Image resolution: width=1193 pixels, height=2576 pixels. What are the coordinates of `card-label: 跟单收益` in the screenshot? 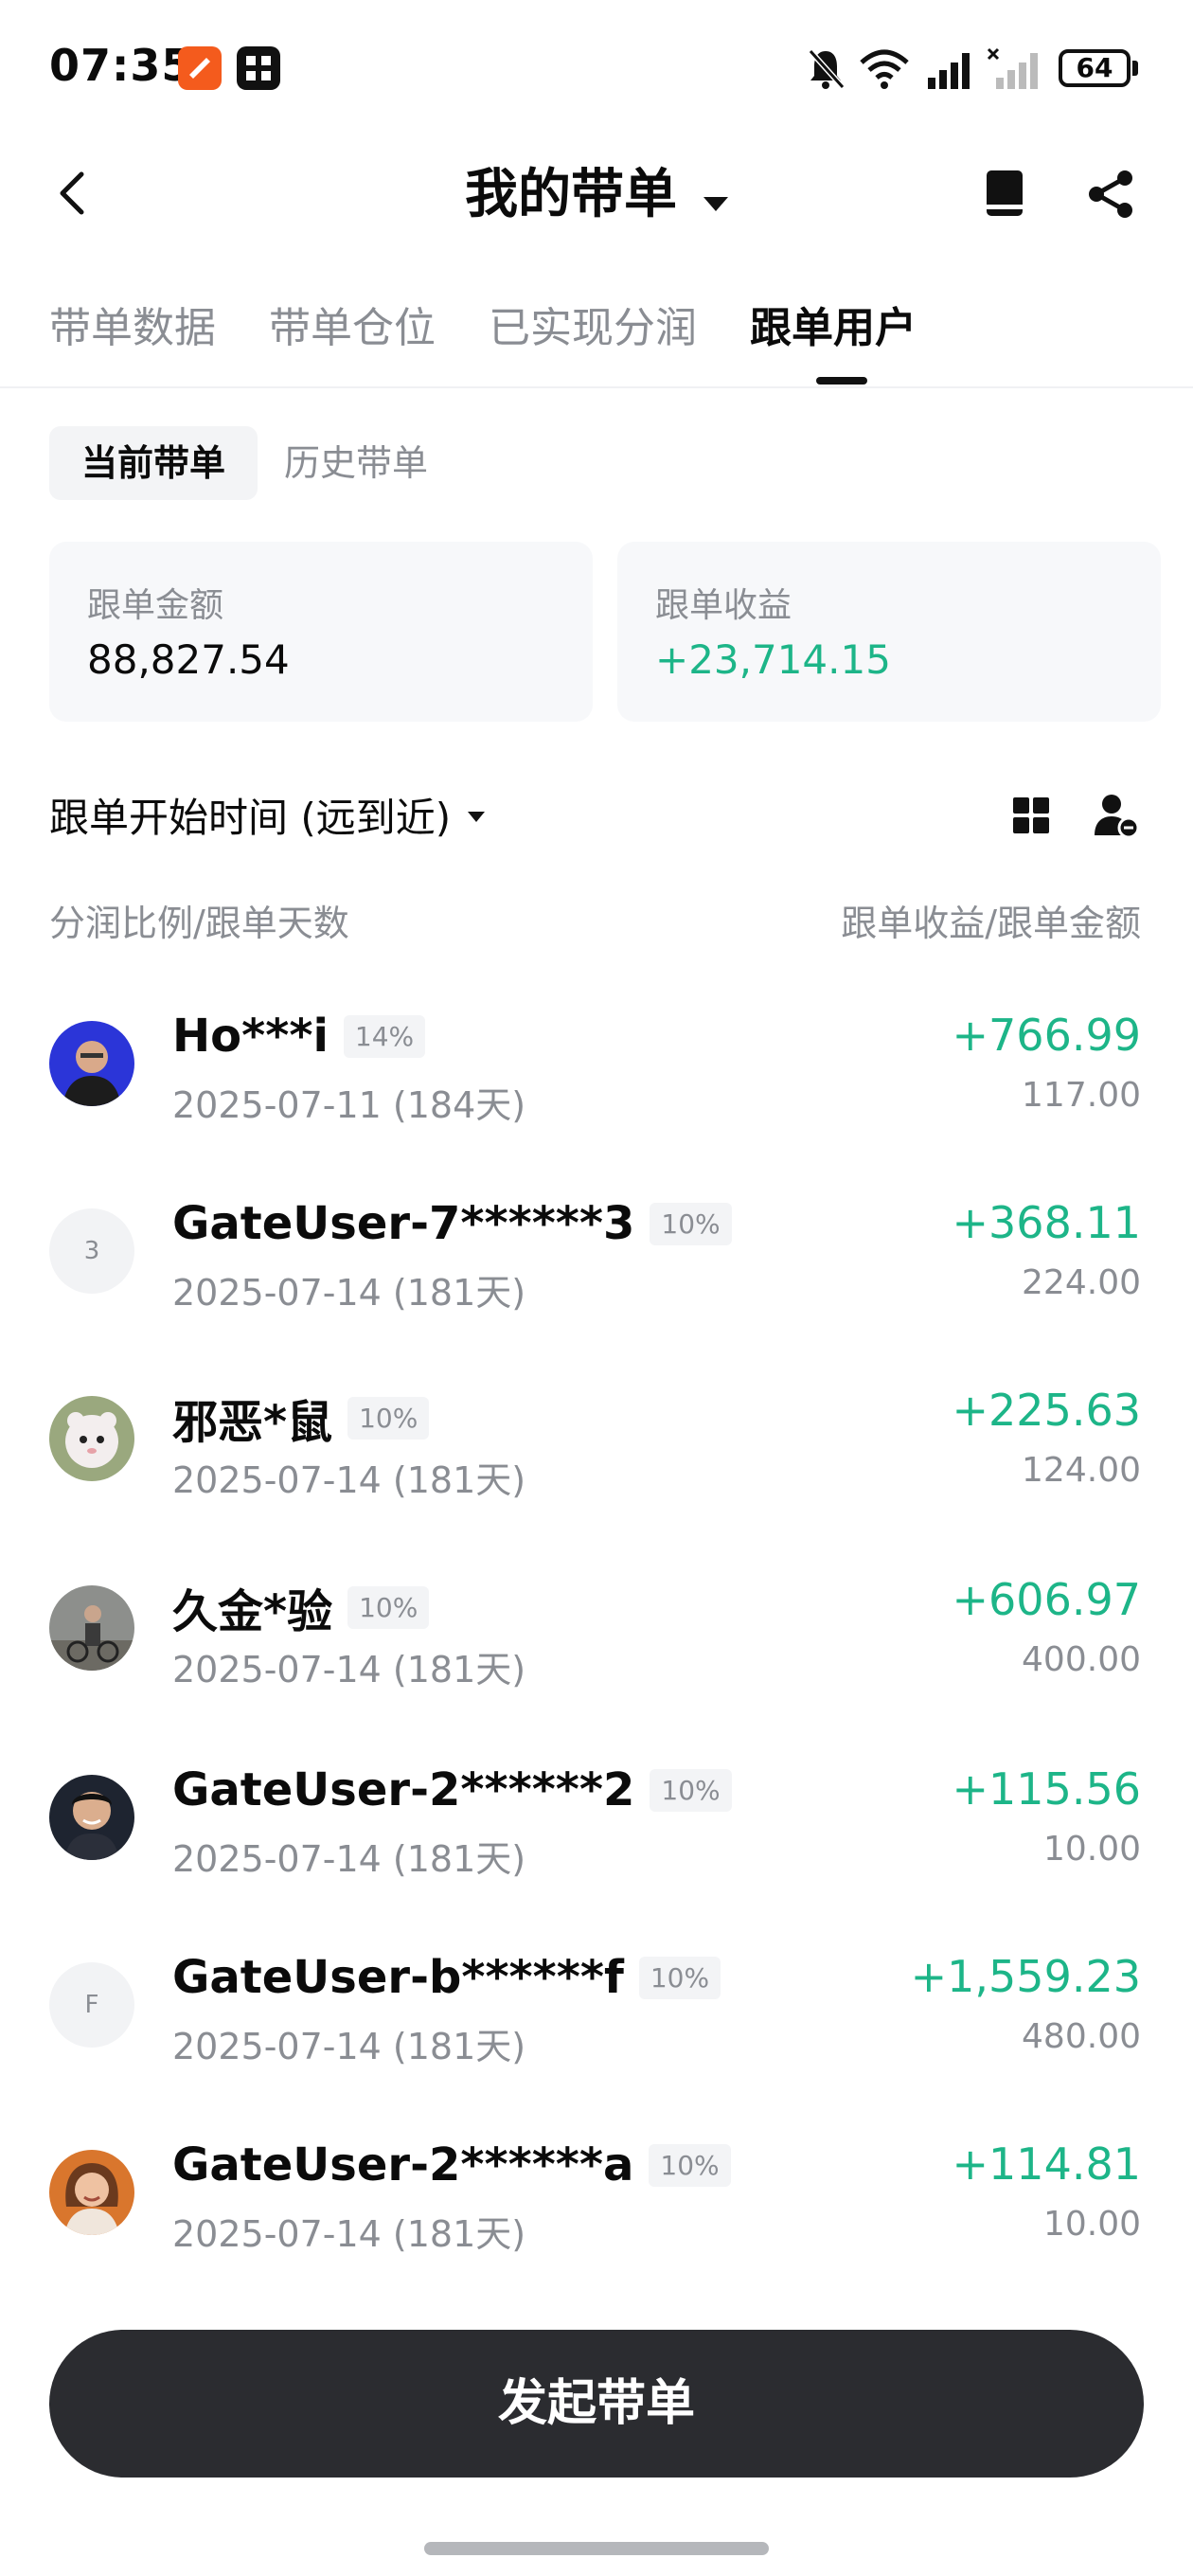 It's located at (723, 605).